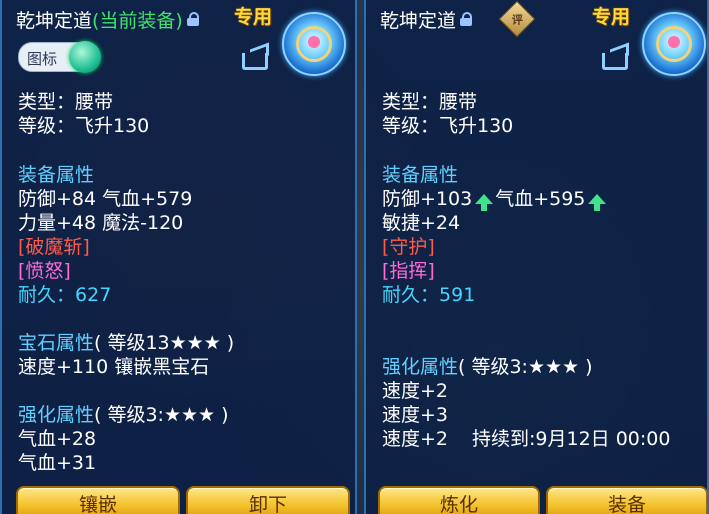 The height and width of the screenshot is (514, 709). I want to click on durability: 耐久：591, so click(428, 295).